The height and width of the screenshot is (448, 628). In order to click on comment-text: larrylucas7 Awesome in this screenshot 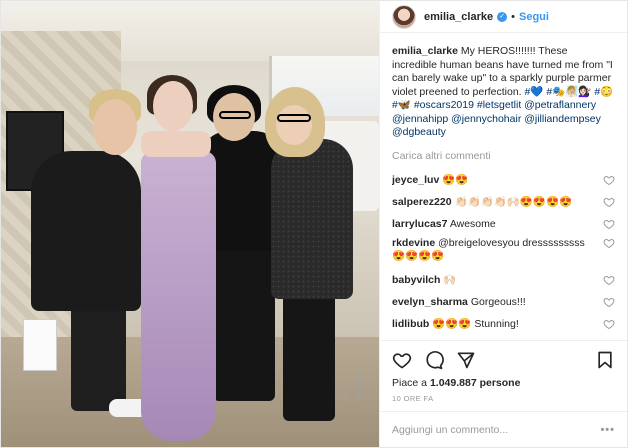, I will do `click(444, 224)`.